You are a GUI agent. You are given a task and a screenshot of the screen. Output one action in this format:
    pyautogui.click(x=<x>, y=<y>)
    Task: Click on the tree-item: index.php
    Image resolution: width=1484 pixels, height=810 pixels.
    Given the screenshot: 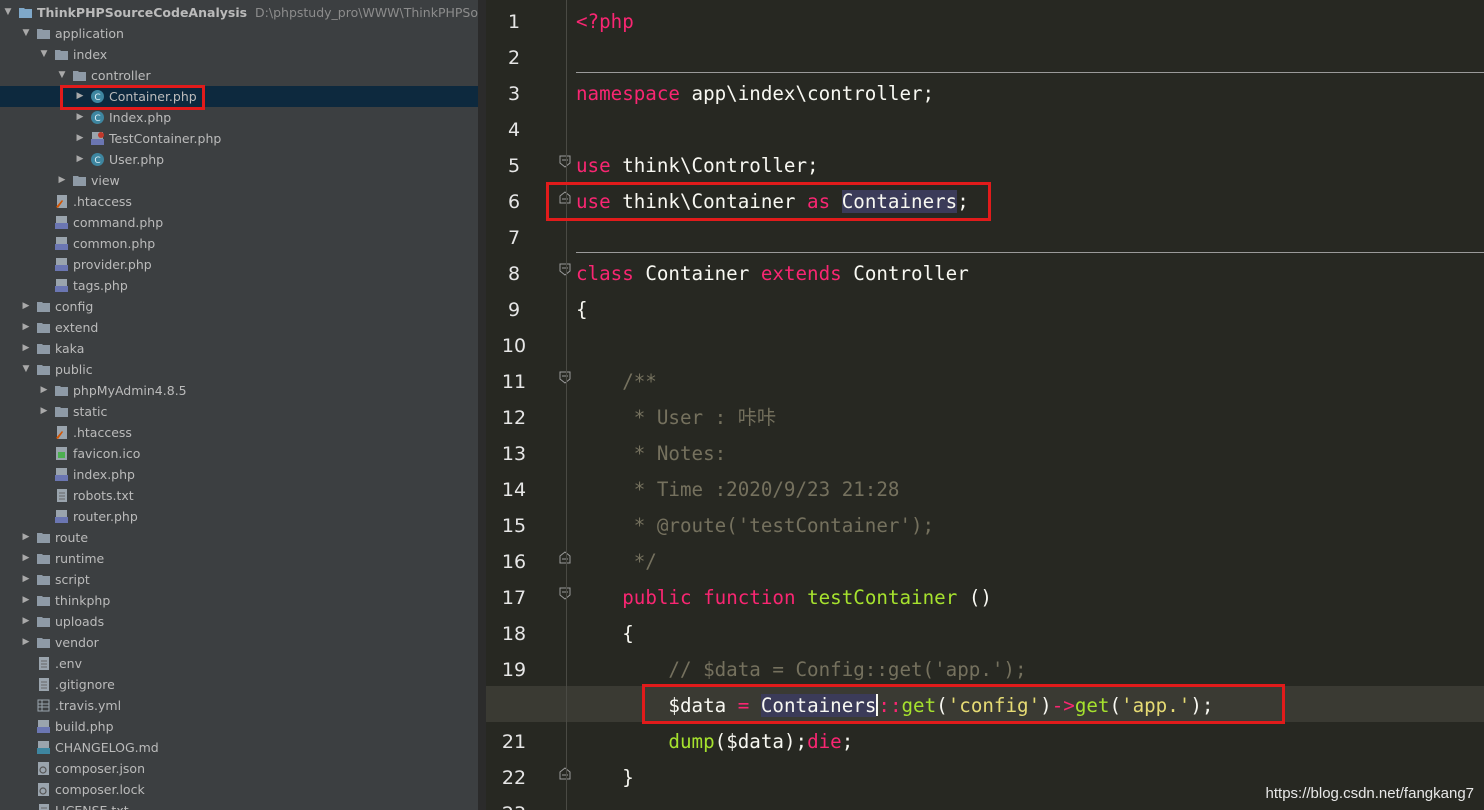 What is the action you would take?
    pyautogui.click(x=239, y=474)
    